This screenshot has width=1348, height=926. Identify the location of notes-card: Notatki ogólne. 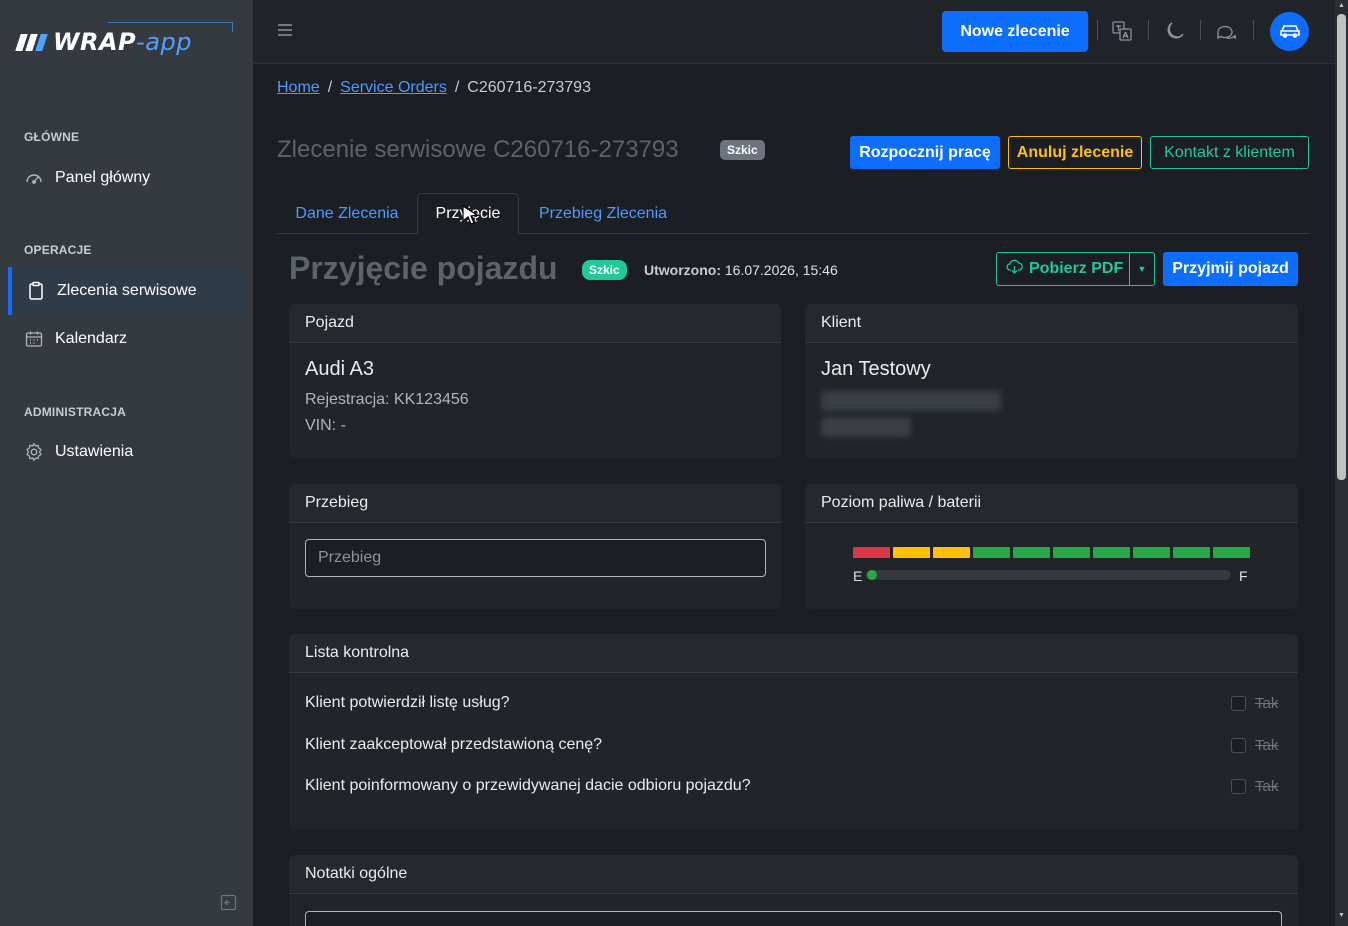
(793, 890).